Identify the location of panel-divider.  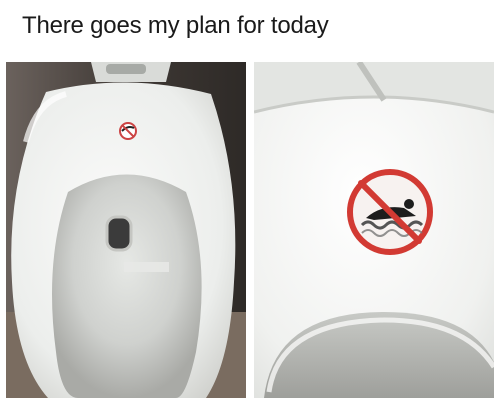
(250, 230).